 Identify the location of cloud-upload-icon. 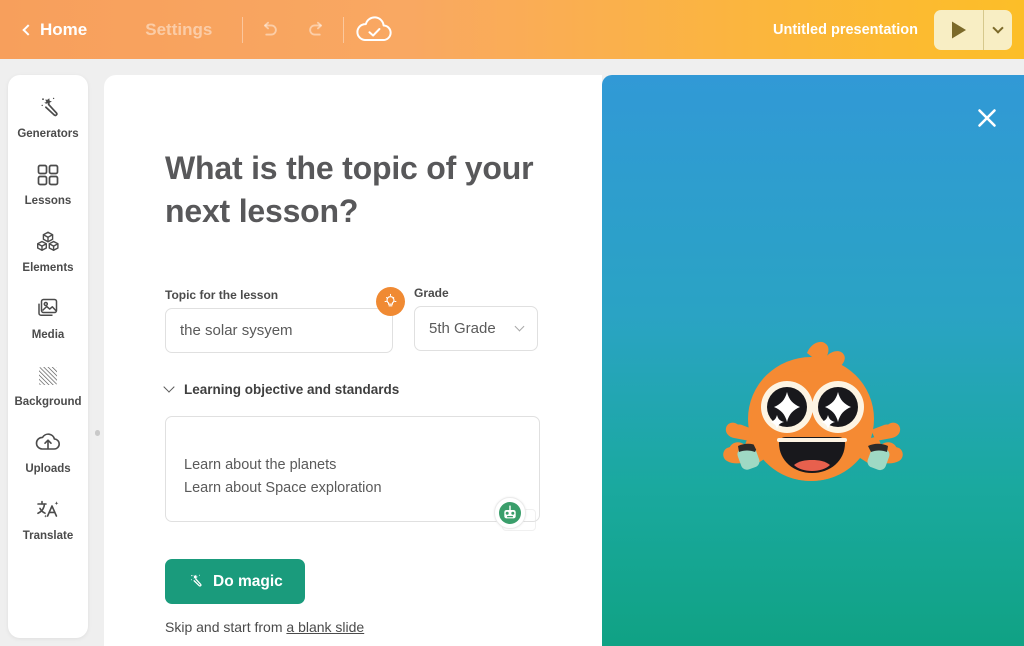
(48, 443).